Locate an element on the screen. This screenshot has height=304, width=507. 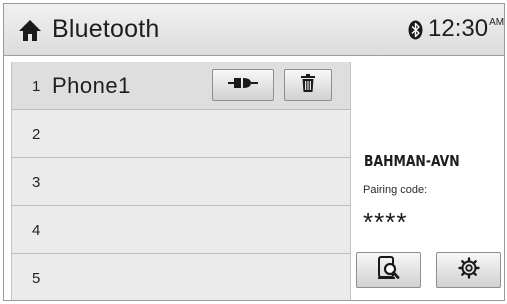
row-number: 4 is located at coordinates (36, 230).